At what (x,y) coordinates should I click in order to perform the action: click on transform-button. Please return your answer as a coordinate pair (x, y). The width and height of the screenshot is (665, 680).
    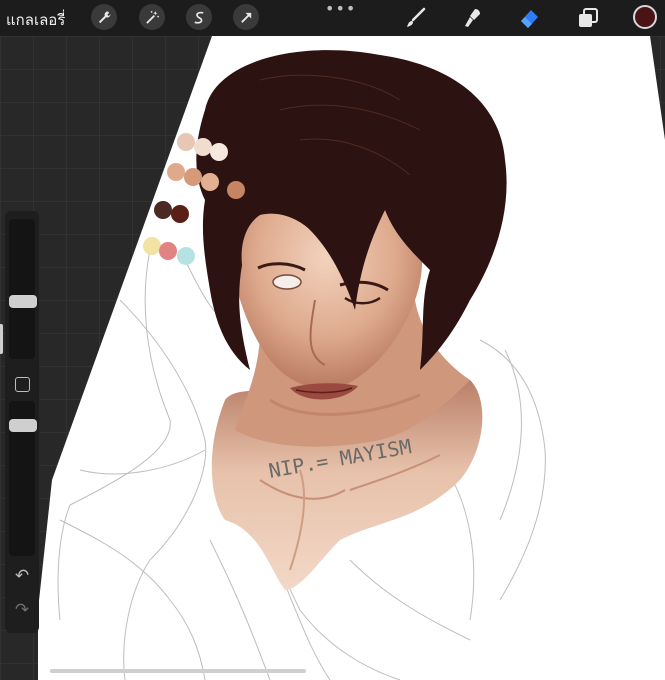
    Looking at the image, I should click on (246, 17).